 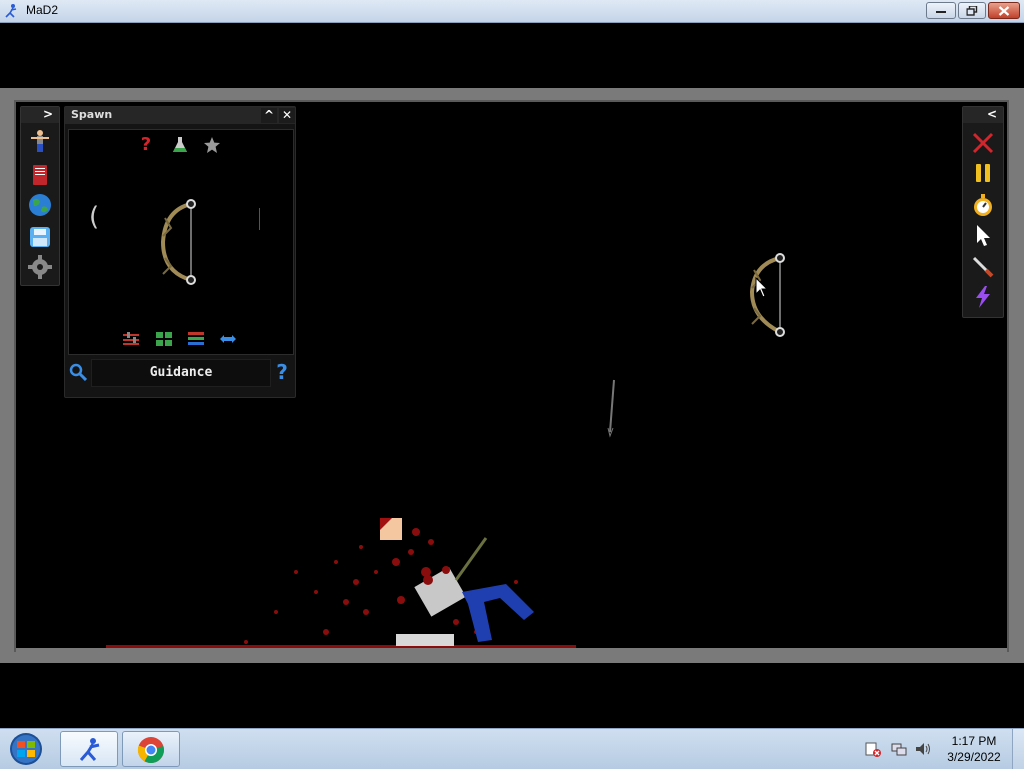 What do you see at coordinates (983, 235) in the screenshot?
I see `pointer-icon` at bounding box center [983, 235].